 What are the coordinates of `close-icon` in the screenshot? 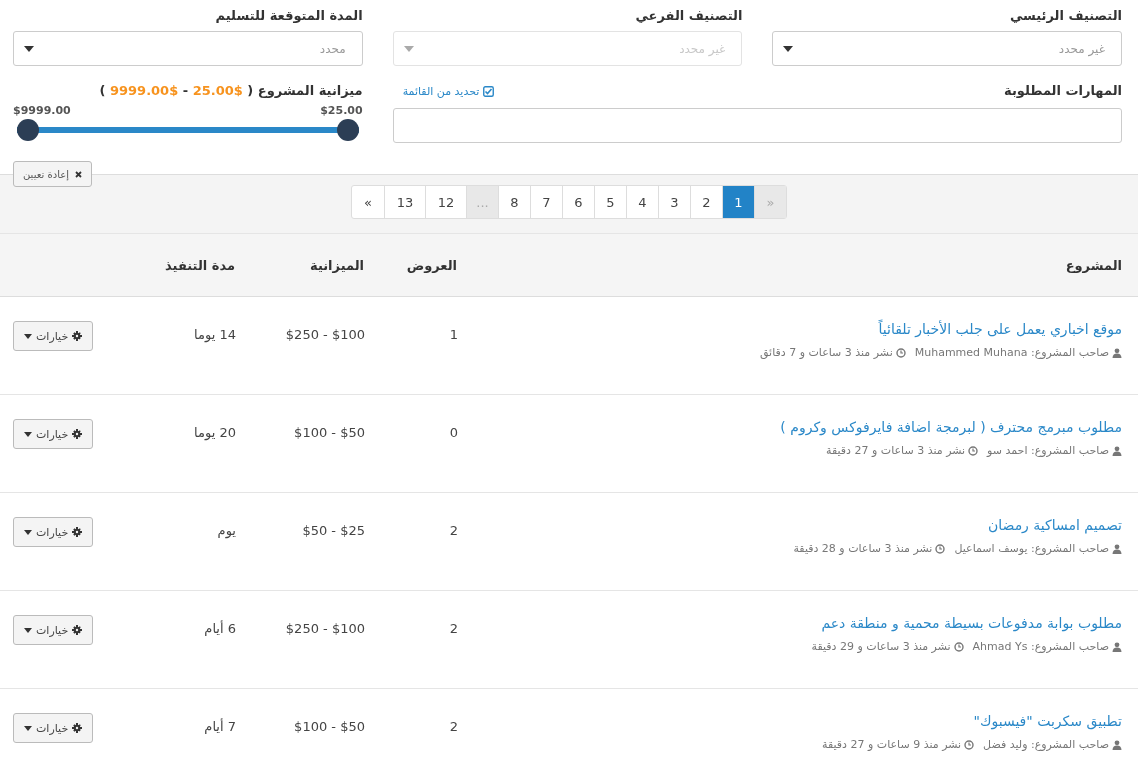 It's located at (78, 174).